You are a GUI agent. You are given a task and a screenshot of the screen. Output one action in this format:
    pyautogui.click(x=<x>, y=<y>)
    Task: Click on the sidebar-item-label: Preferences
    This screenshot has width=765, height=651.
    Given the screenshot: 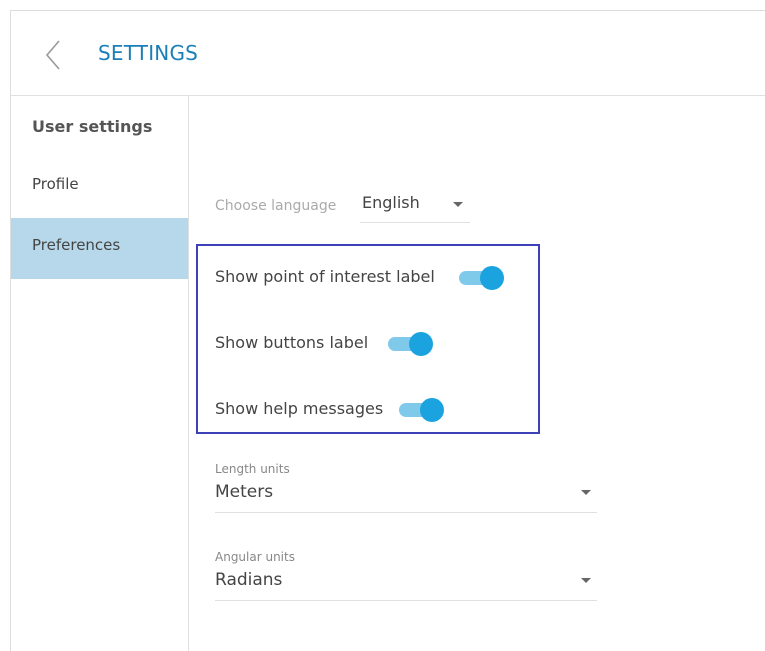 What is the action you would take?
    pyautogui.click(x=76, y=245)
    